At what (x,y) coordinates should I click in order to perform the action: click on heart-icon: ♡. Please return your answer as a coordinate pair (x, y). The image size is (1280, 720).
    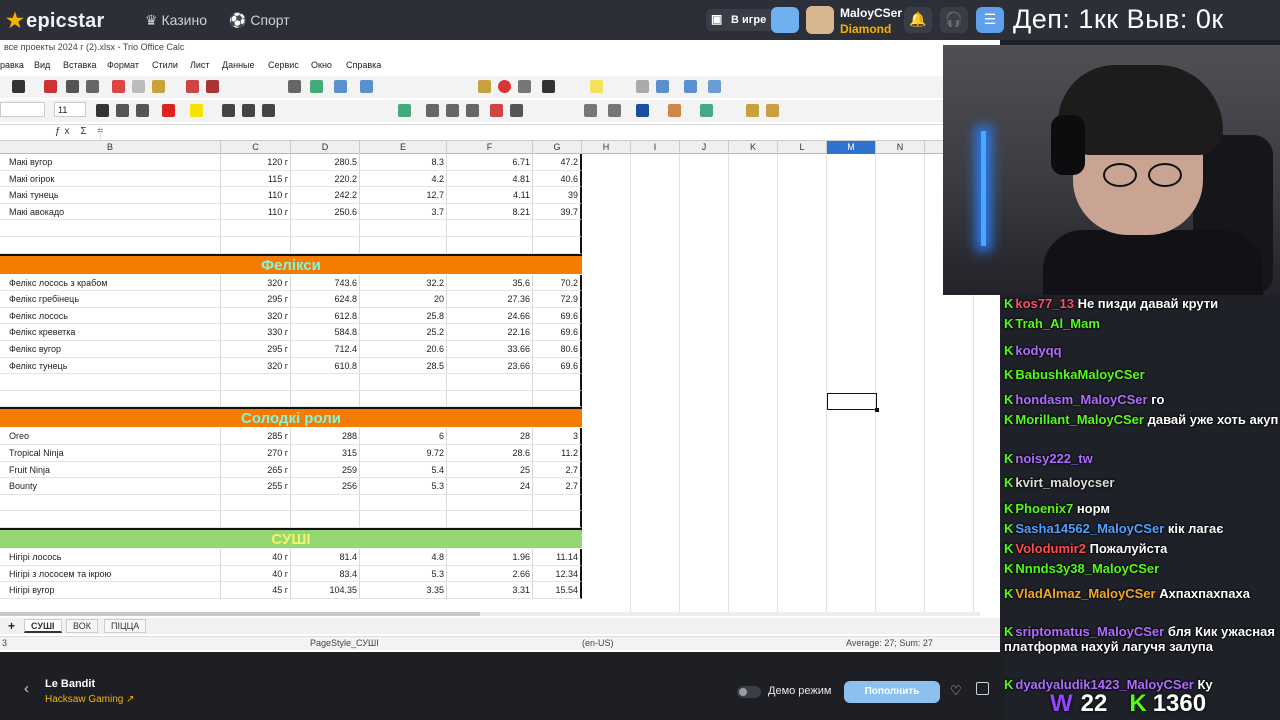
    Looking at the image, I should click on (956, 691).